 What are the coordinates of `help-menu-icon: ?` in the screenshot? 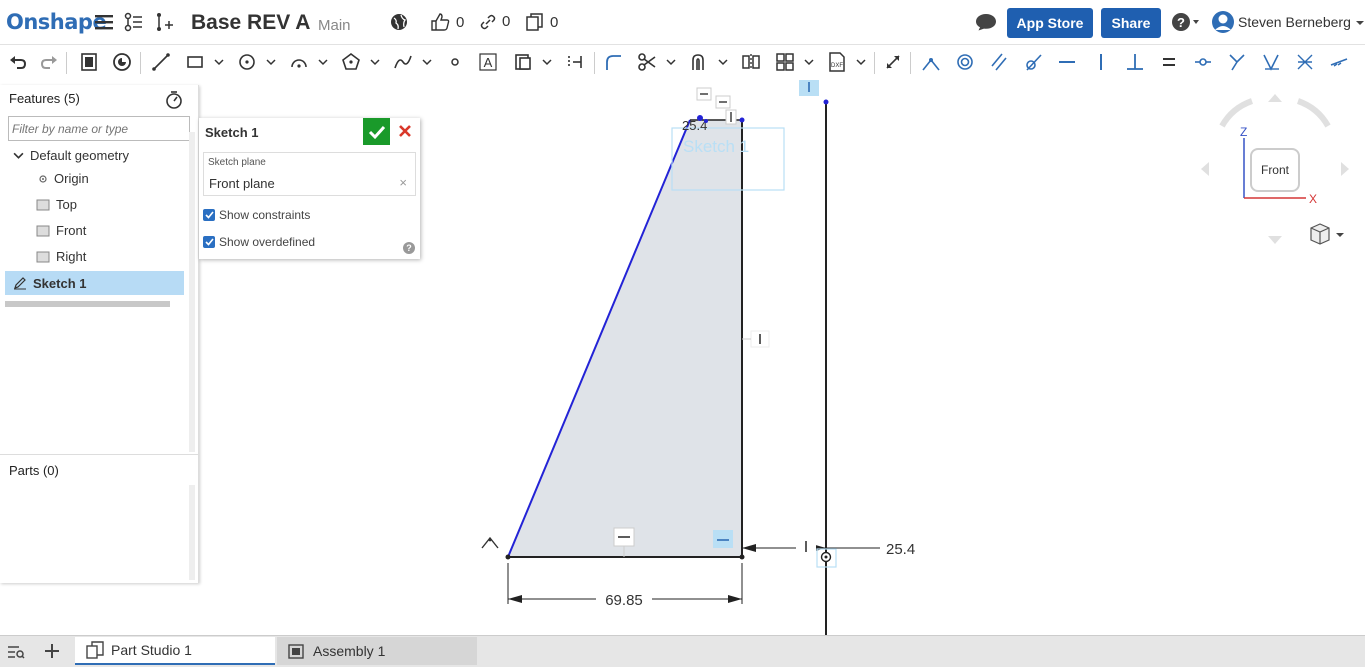 It's located at (1186, 22).